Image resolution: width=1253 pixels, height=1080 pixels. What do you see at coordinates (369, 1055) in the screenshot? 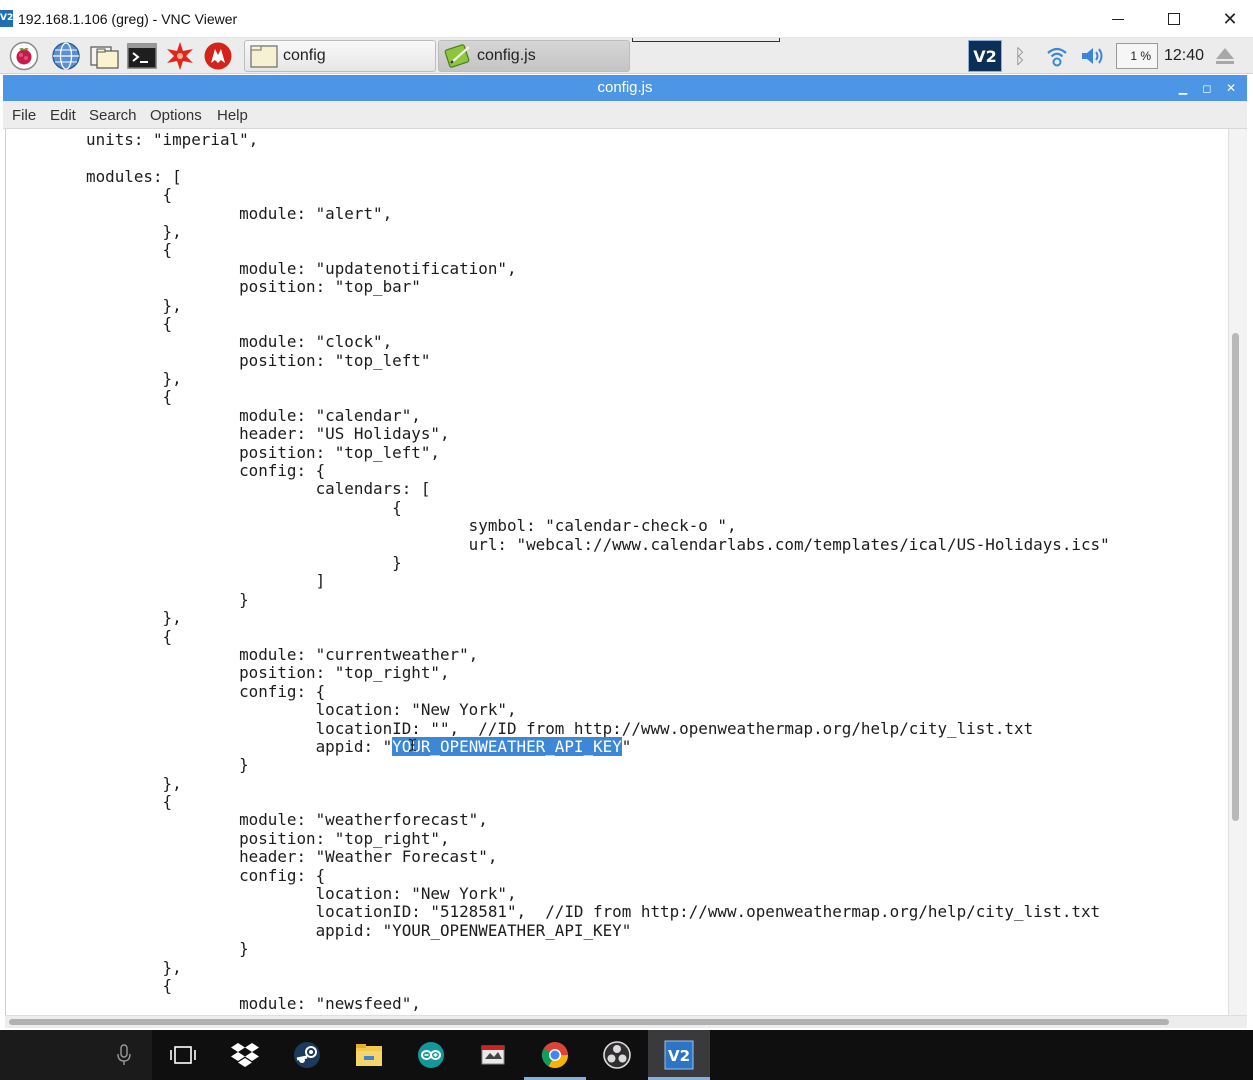
I see `taskbar-file-explorer-button` at bounding box center [369, 1055].